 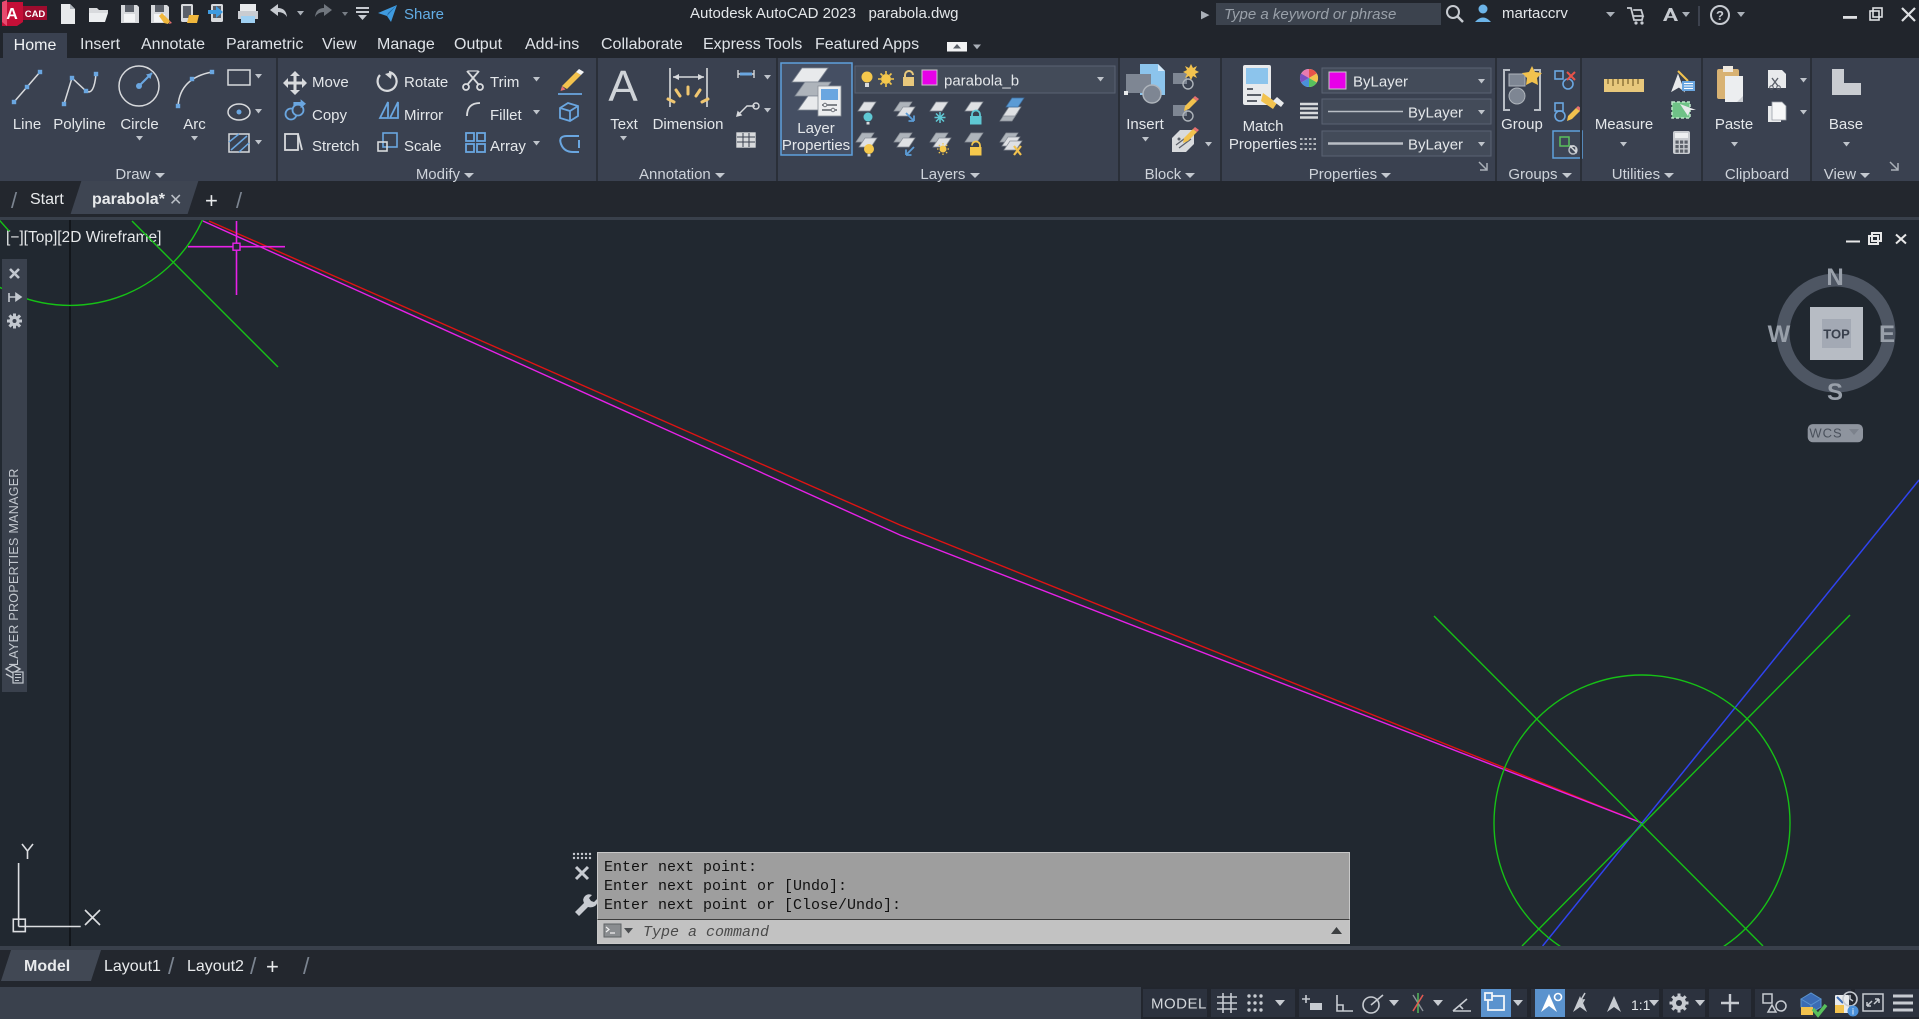 I want to click on svg-text: Fillet, so click(x=506, y=115).